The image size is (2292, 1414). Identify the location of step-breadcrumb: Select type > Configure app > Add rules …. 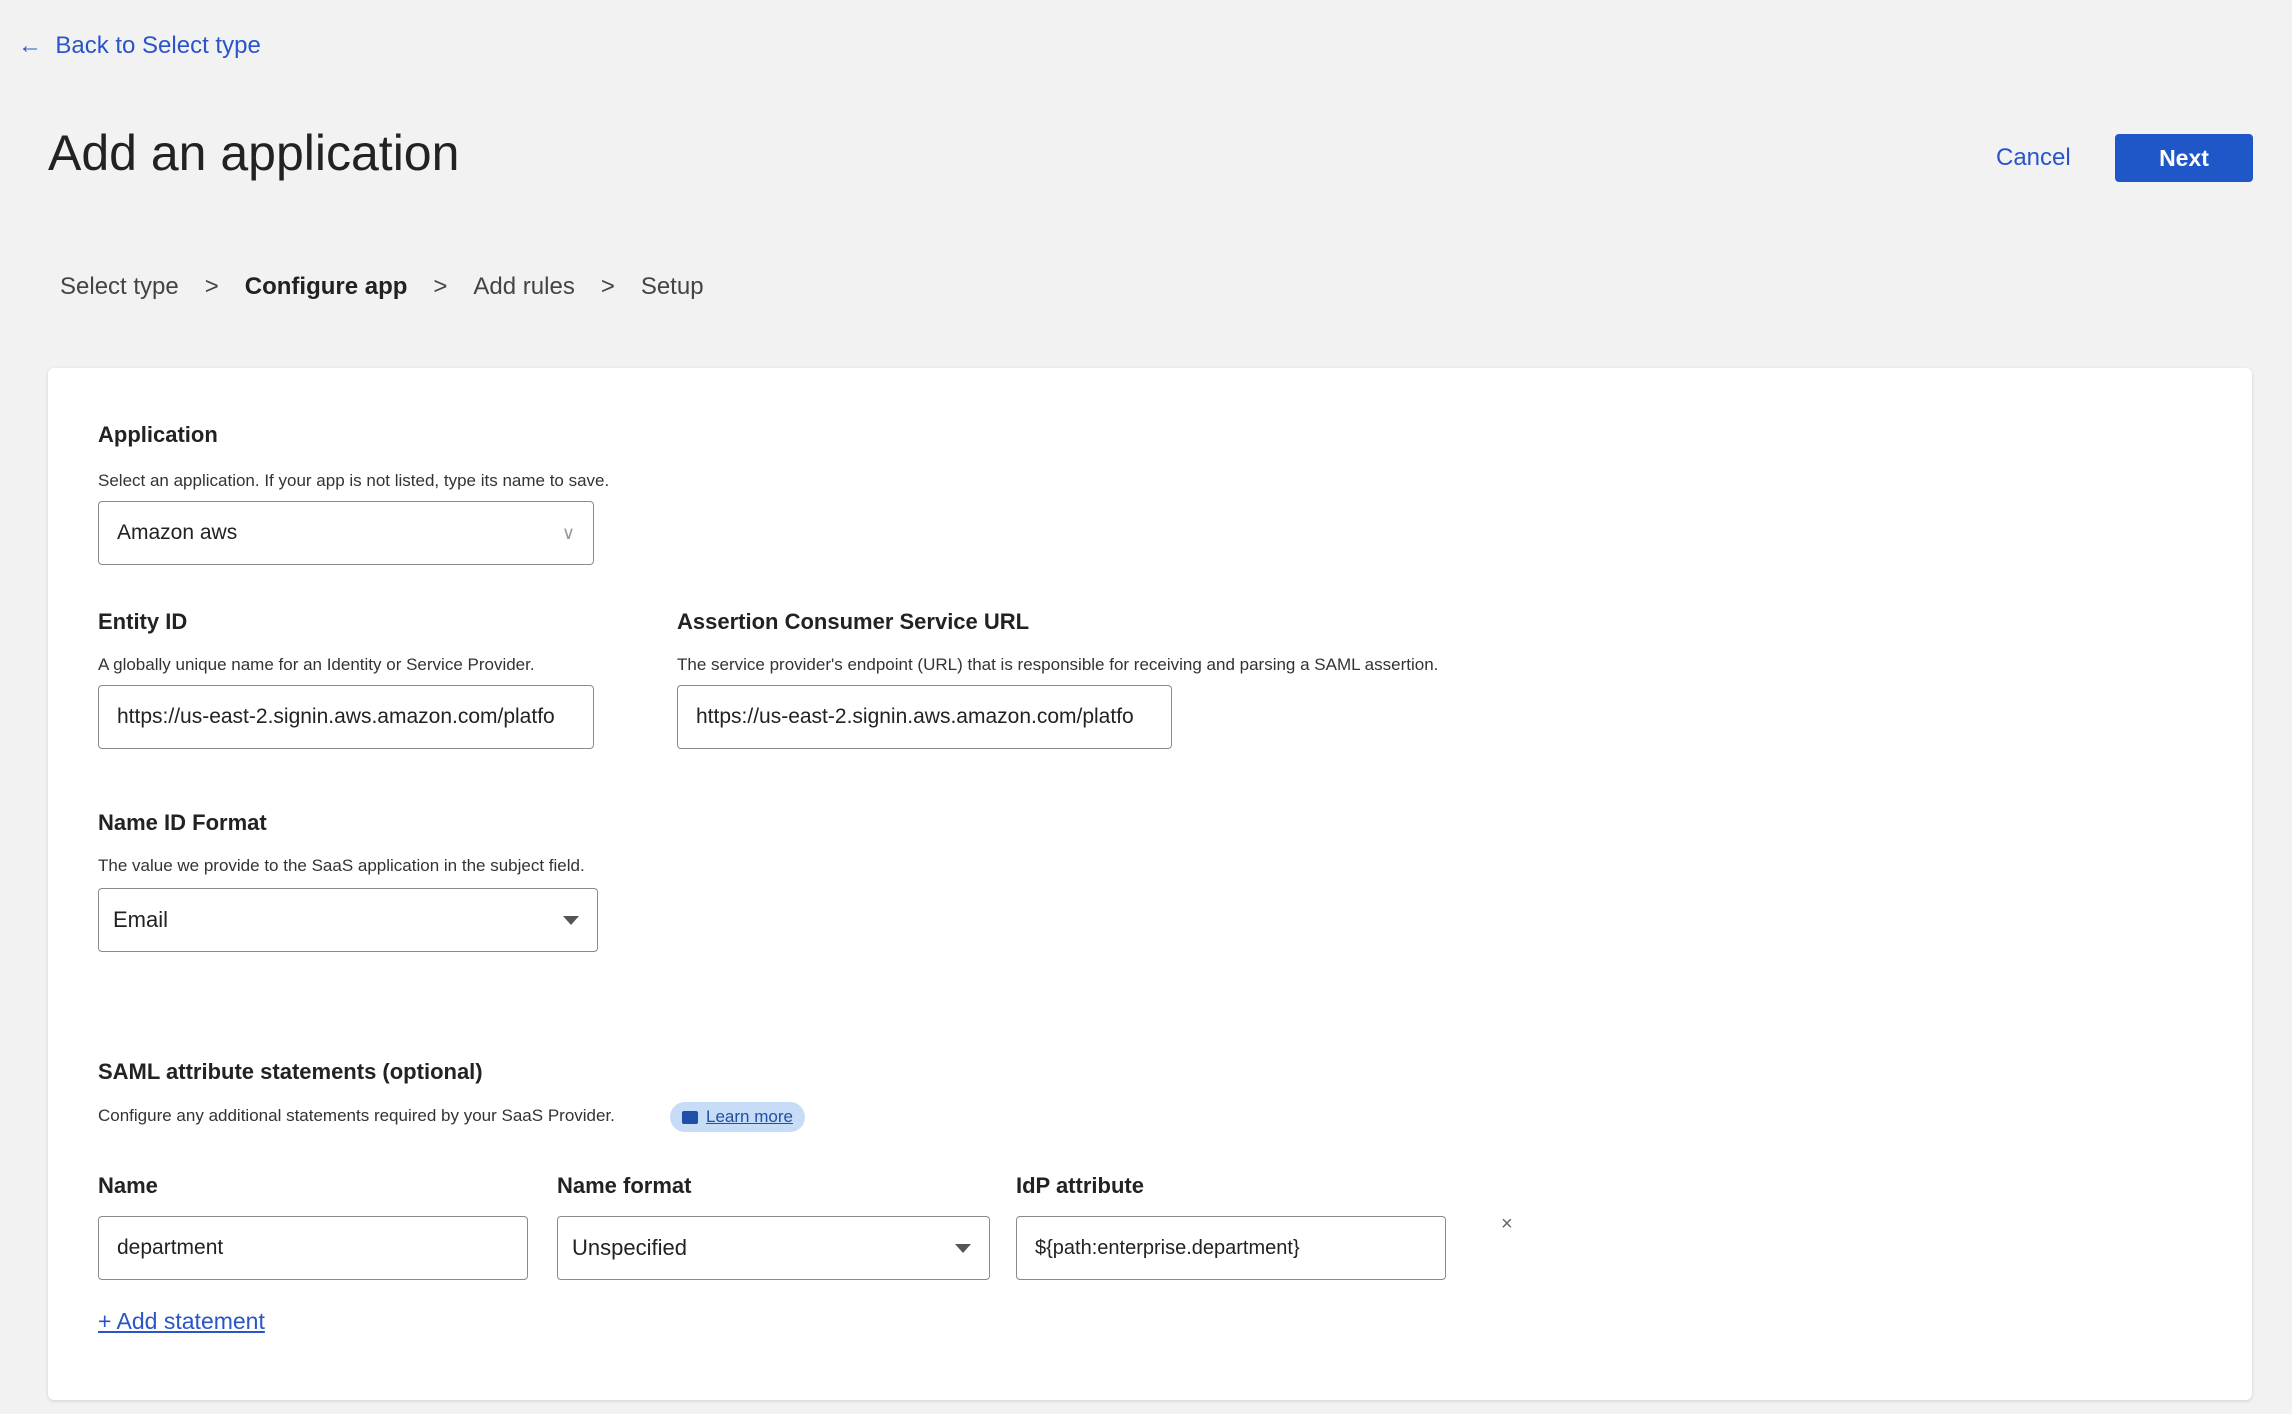
(382, 287).